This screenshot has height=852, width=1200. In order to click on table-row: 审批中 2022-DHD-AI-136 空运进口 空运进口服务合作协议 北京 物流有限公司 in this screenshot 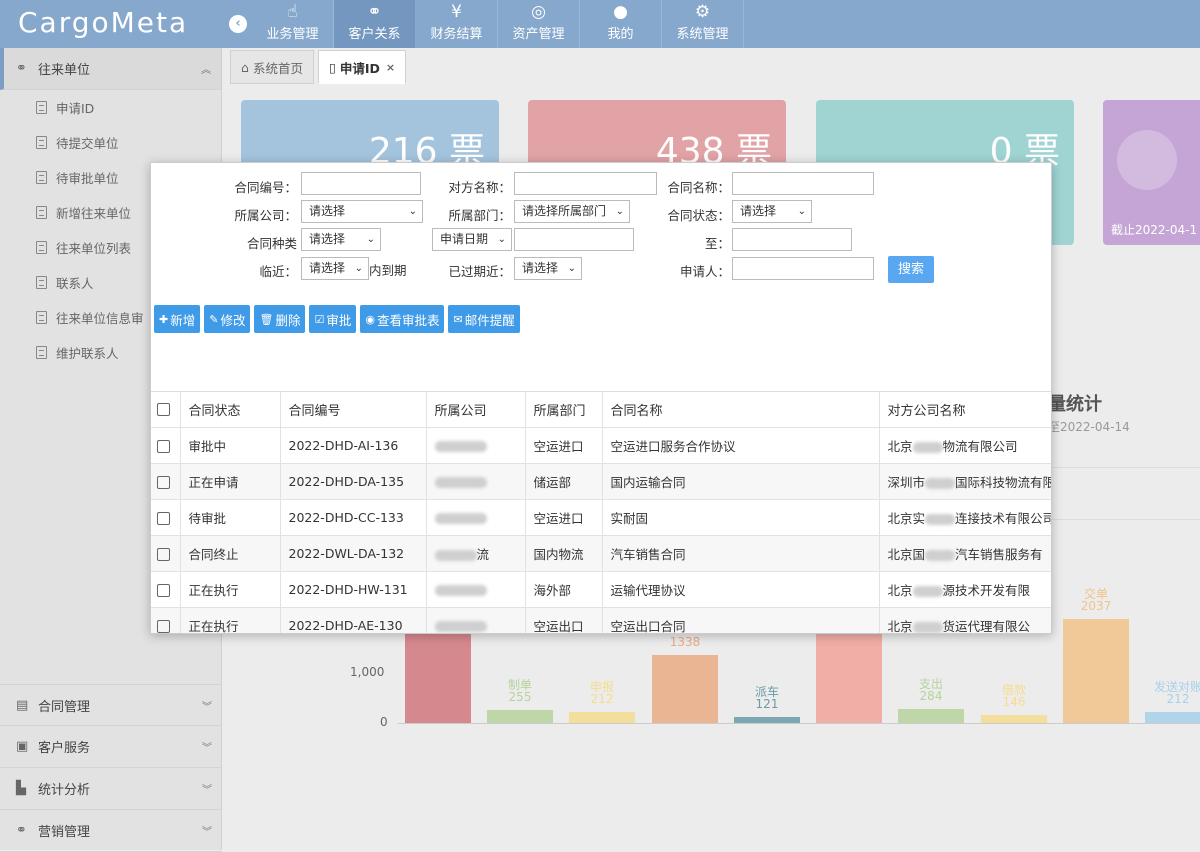, I will do `click(601, 445)`.